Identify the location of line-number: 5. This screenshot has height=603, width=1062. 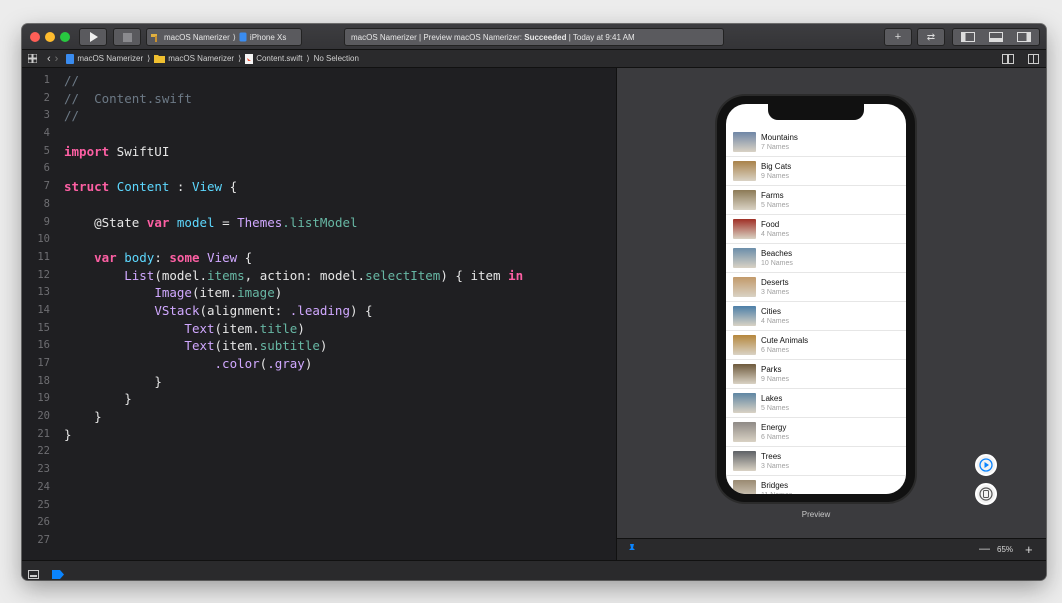
(46, 150).